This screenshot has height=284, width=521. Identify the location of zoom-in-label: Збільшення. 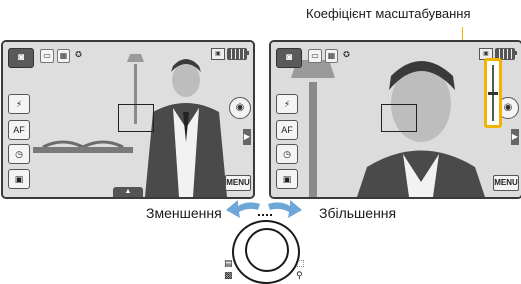
(358, 213).